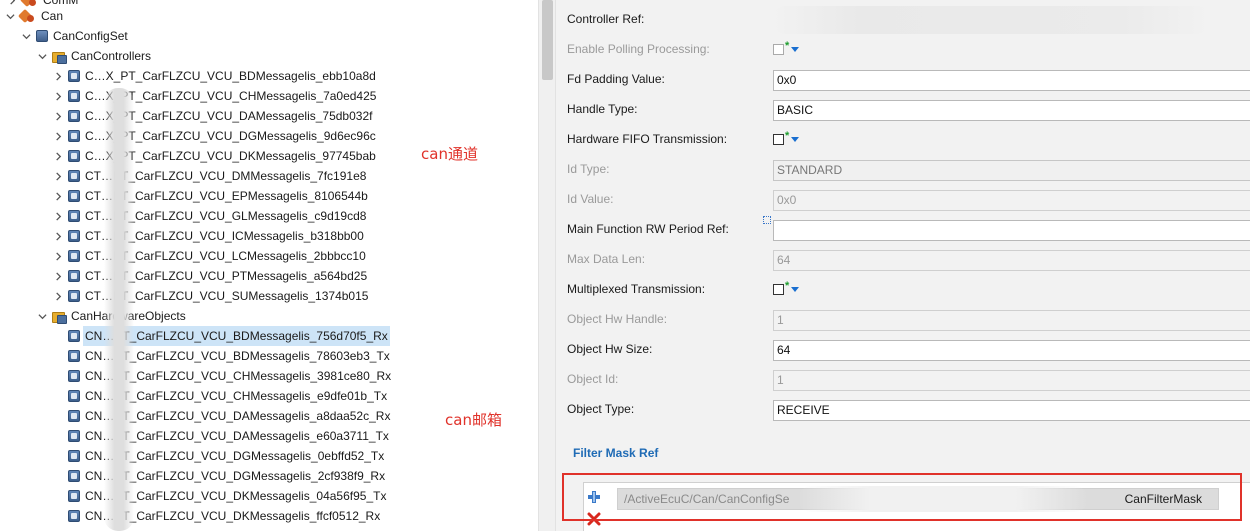 The width and height of the screenshot is (1250, 531). I want to click on obj-hw-size-input: 64, so click(1011, 350).